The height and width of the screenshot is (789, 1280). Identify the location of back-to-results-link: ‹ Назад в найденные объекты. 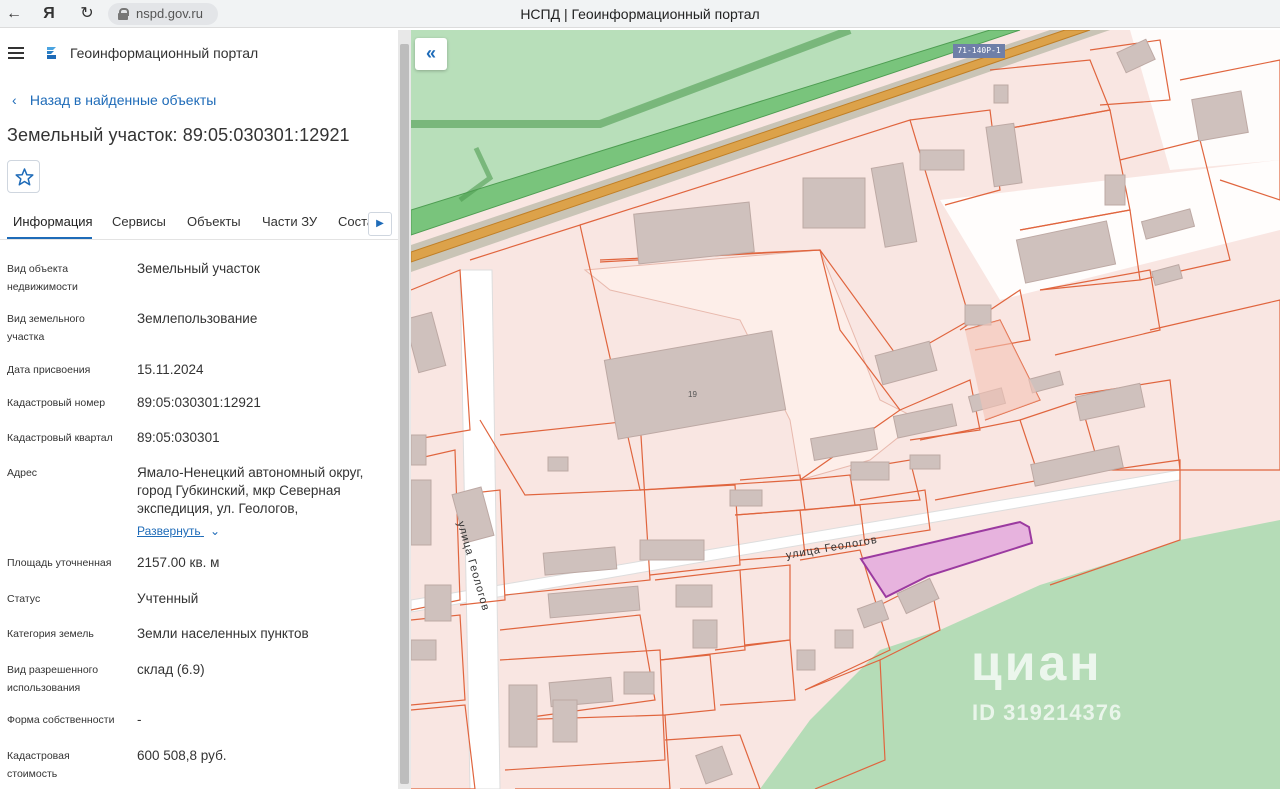
(114, 100).